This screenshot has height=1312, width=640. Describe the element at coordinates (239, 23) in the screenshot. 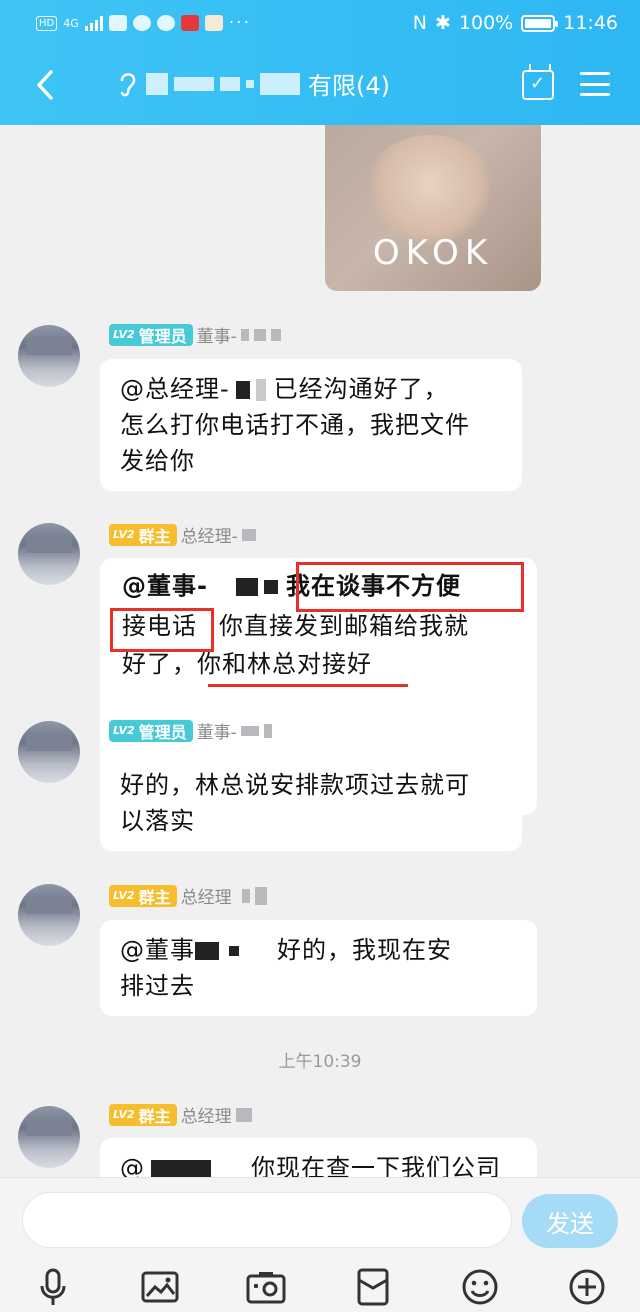

I see `more-notifications-icon: ···` at that location.